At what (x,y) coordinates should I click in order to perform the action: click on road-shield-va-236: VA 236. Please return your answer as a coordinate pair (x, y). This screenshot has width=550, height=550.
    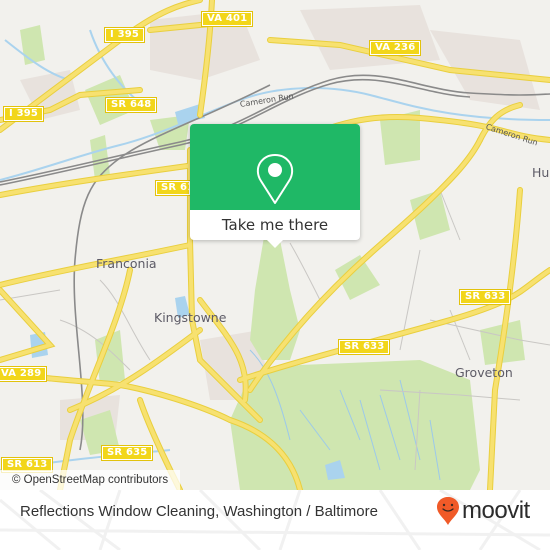
    Looking at the image, I should click on (395, 48).